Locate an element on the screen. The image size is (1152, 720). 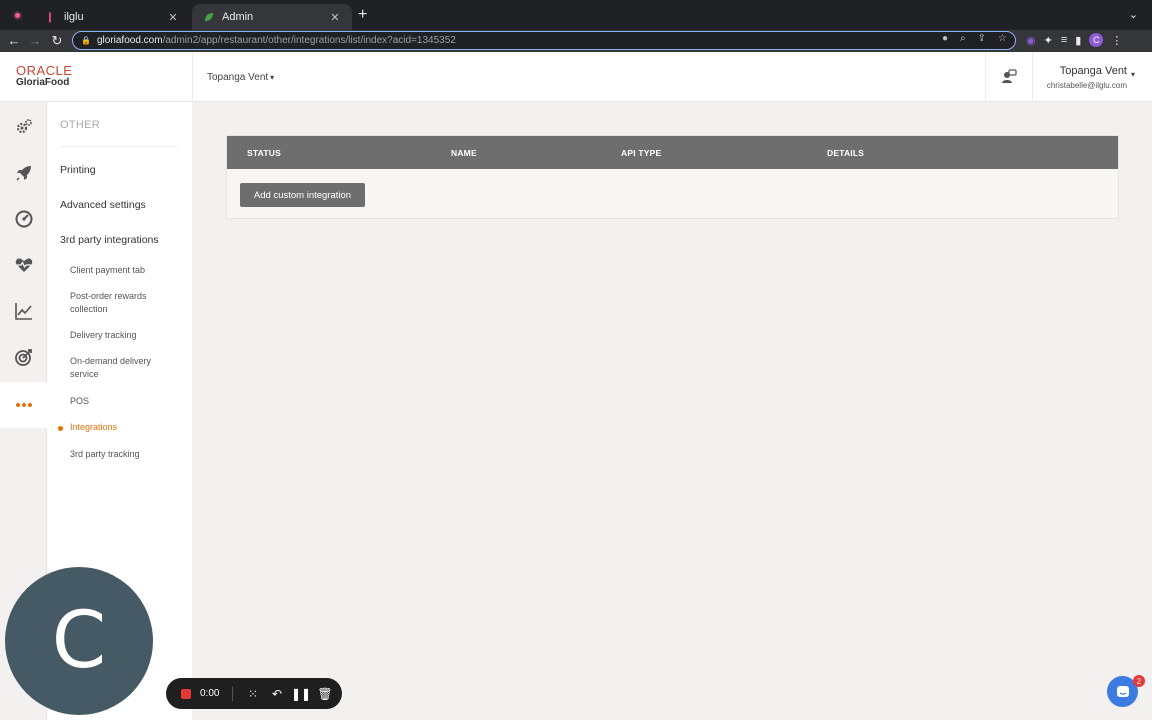
recording-controls: 0:00 ⁙ ↶ ❚❚ 🗑 is located at coordinates (254, 693).